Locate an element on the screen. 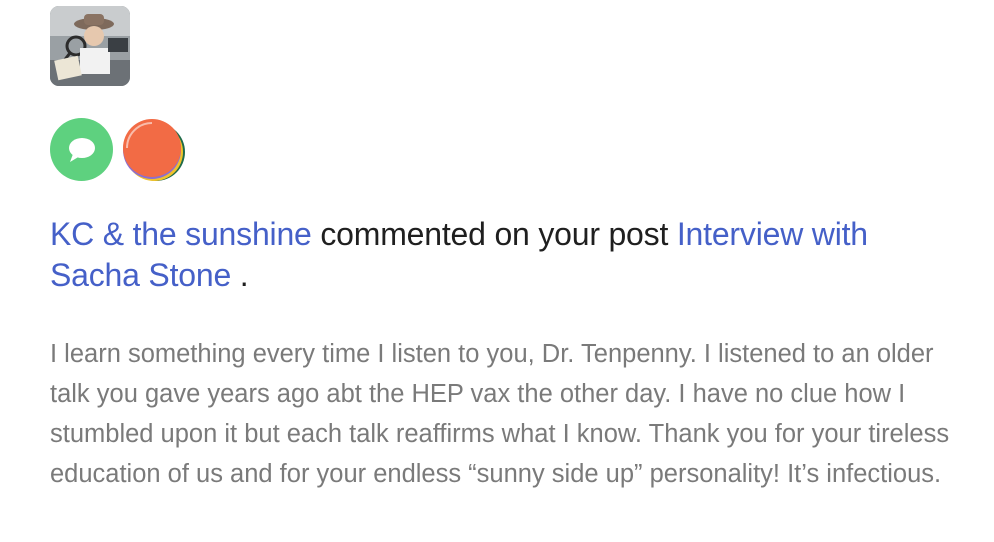 The width and height of the screenshot is (994, 542). comment-badge is located at coordinates (81, 149).